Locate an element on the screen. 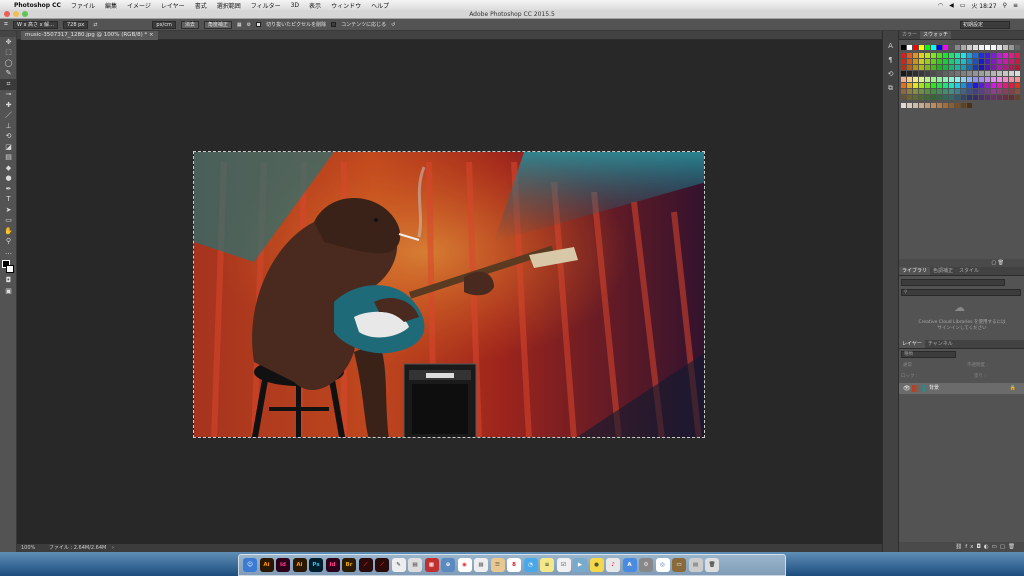  menu-layer: レイヤー is located at coordinates (173, 5).